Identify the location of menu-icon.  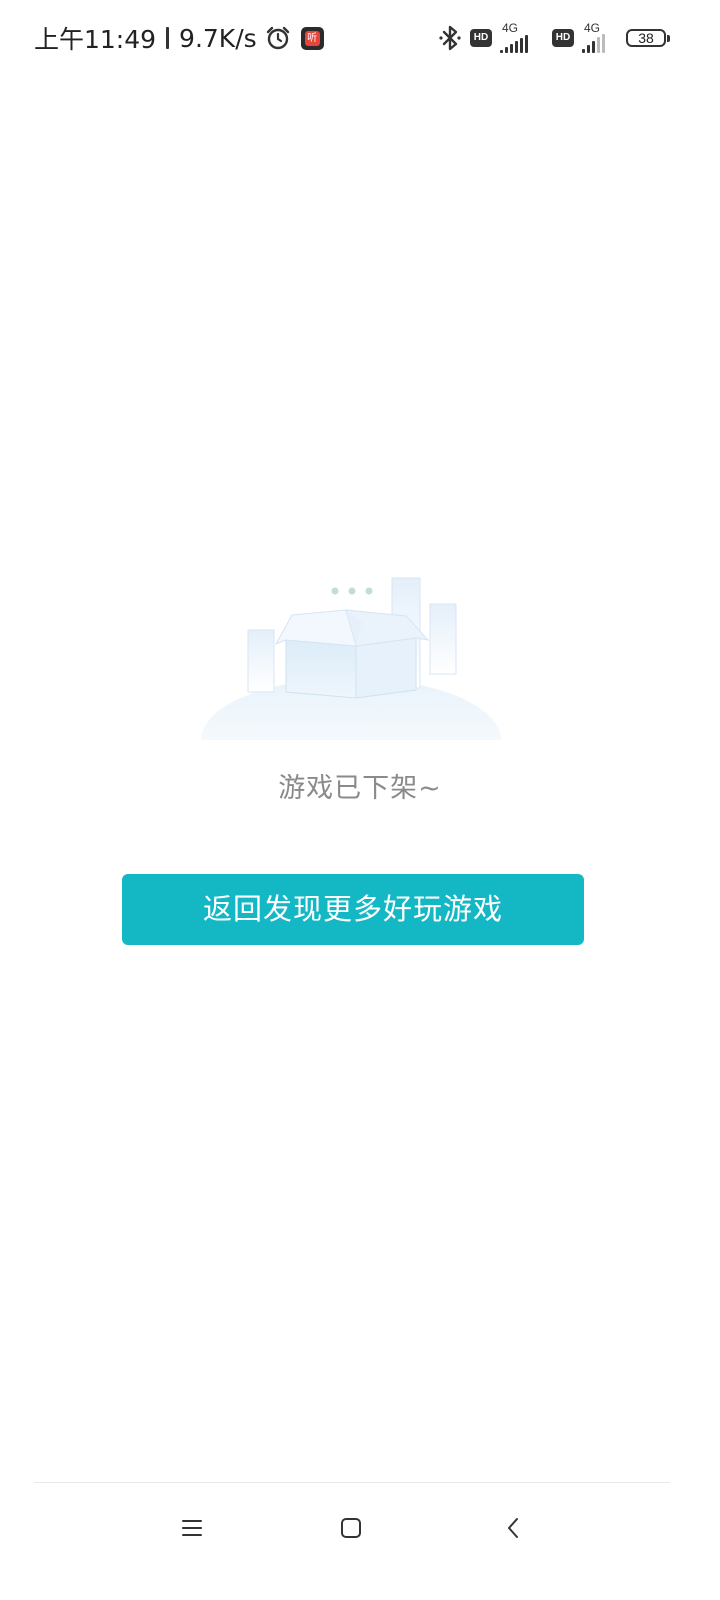
(192, 1528).